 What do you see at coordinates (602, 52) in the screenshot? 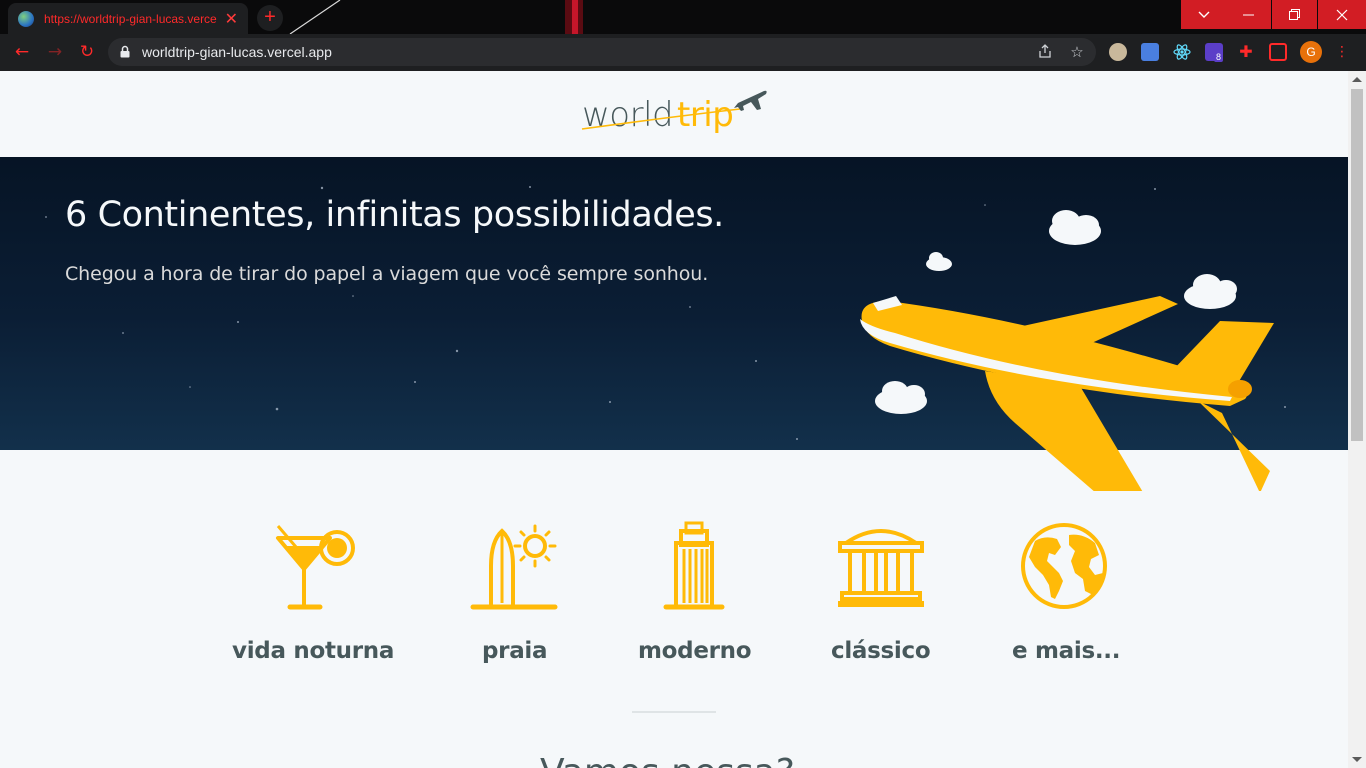
I see `address-bar: worldtrip-gian-lucas.vercel.app ☆` at bounding box center [602, 52].